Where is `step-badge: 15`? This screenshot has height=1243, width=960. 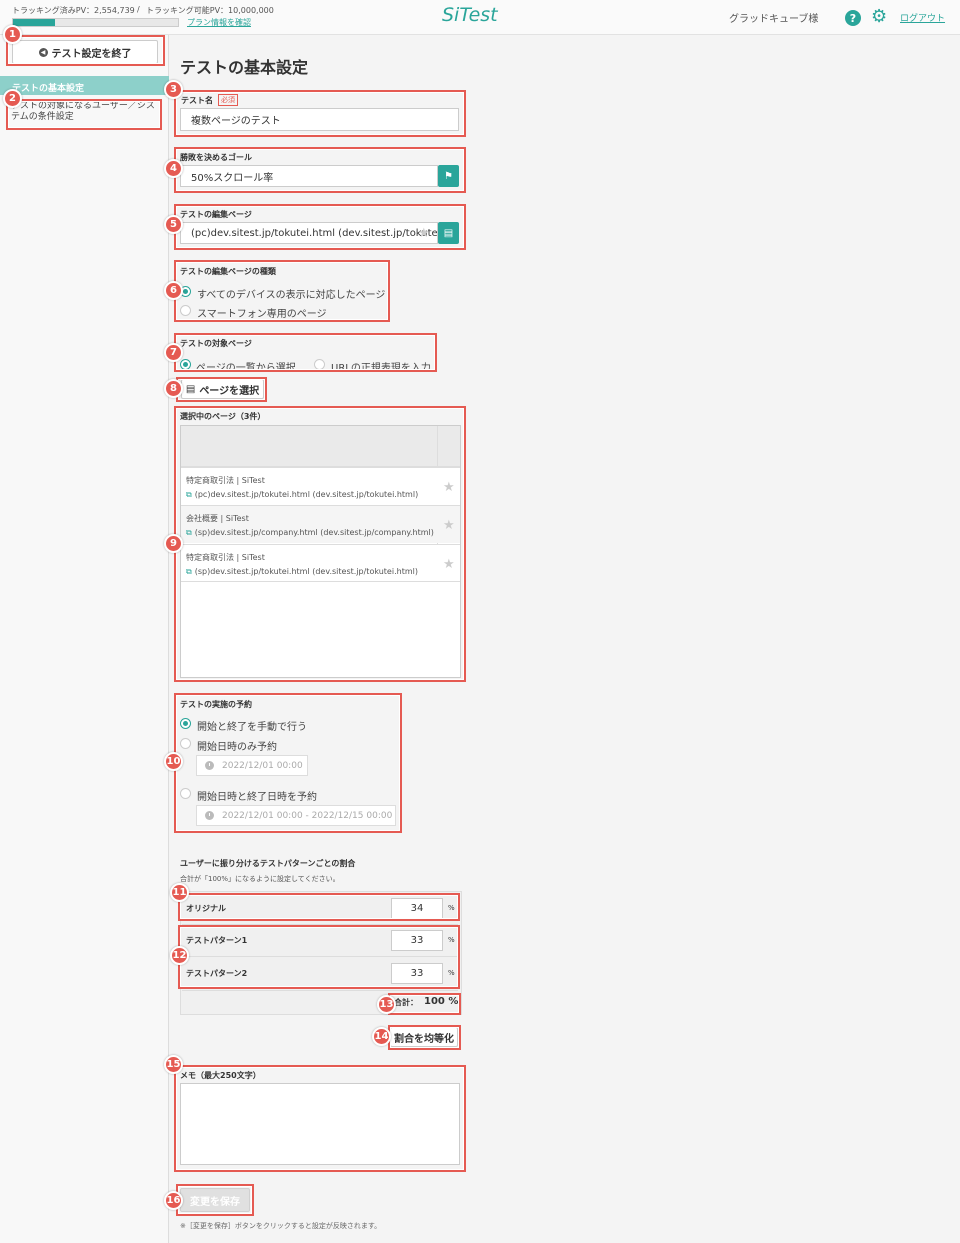
step-badge: 15 is located at coordinates (173, 1064).